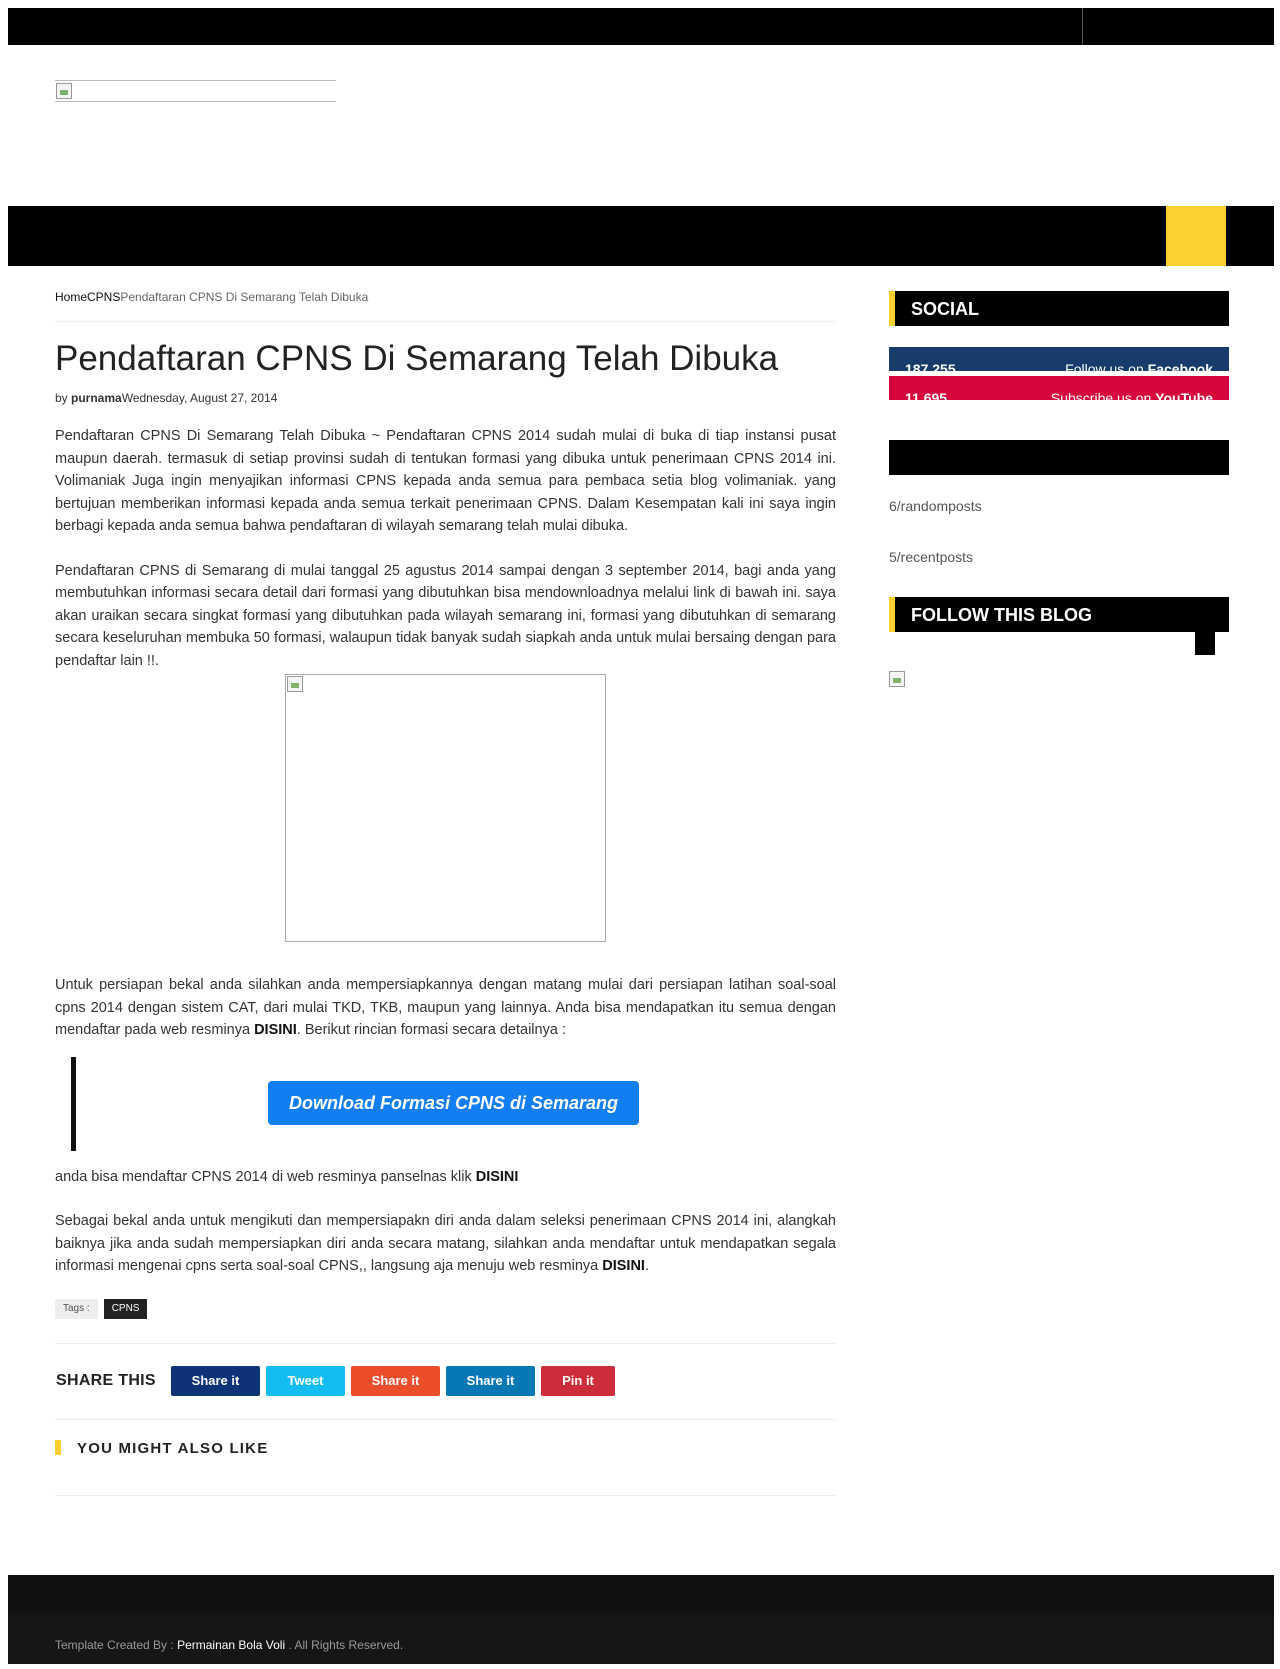  What do you see at coordinates (195, 91) in the screenshot?
I see `site-logo` at bounding box center [195, 91].